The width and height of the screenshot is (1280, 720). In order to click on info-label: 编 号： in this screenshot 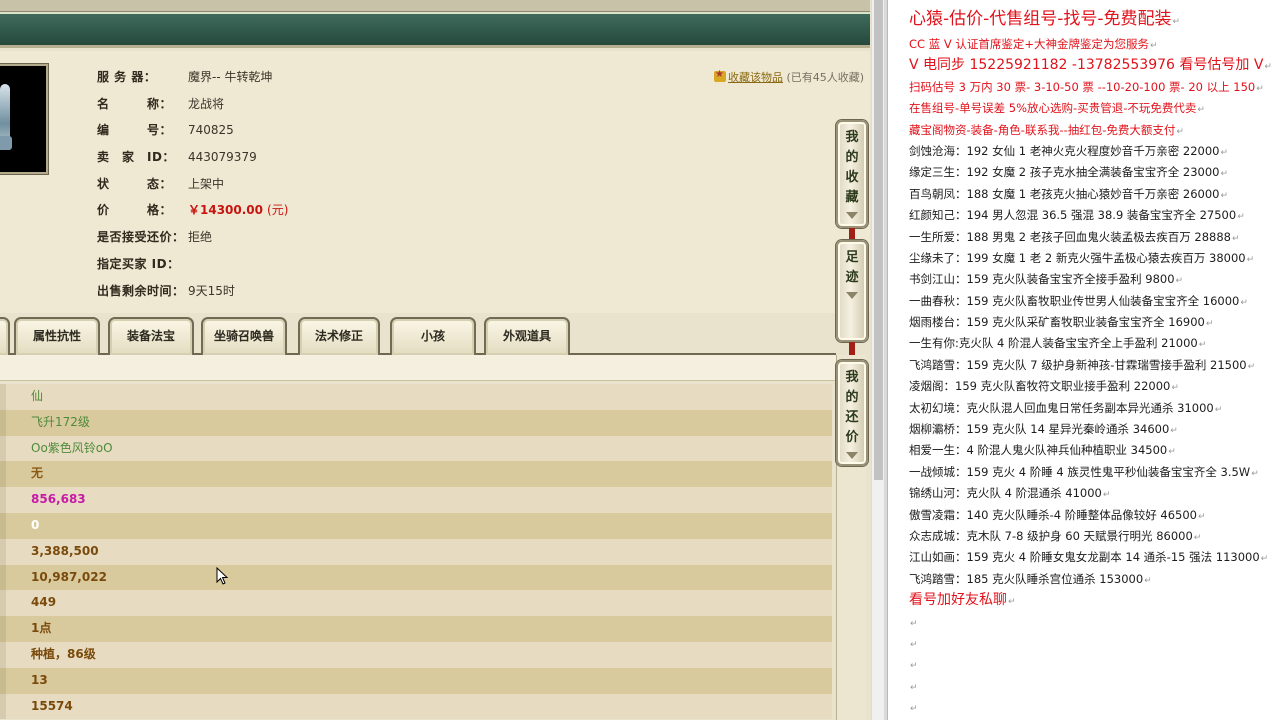, I will do `click(135, 130)`.